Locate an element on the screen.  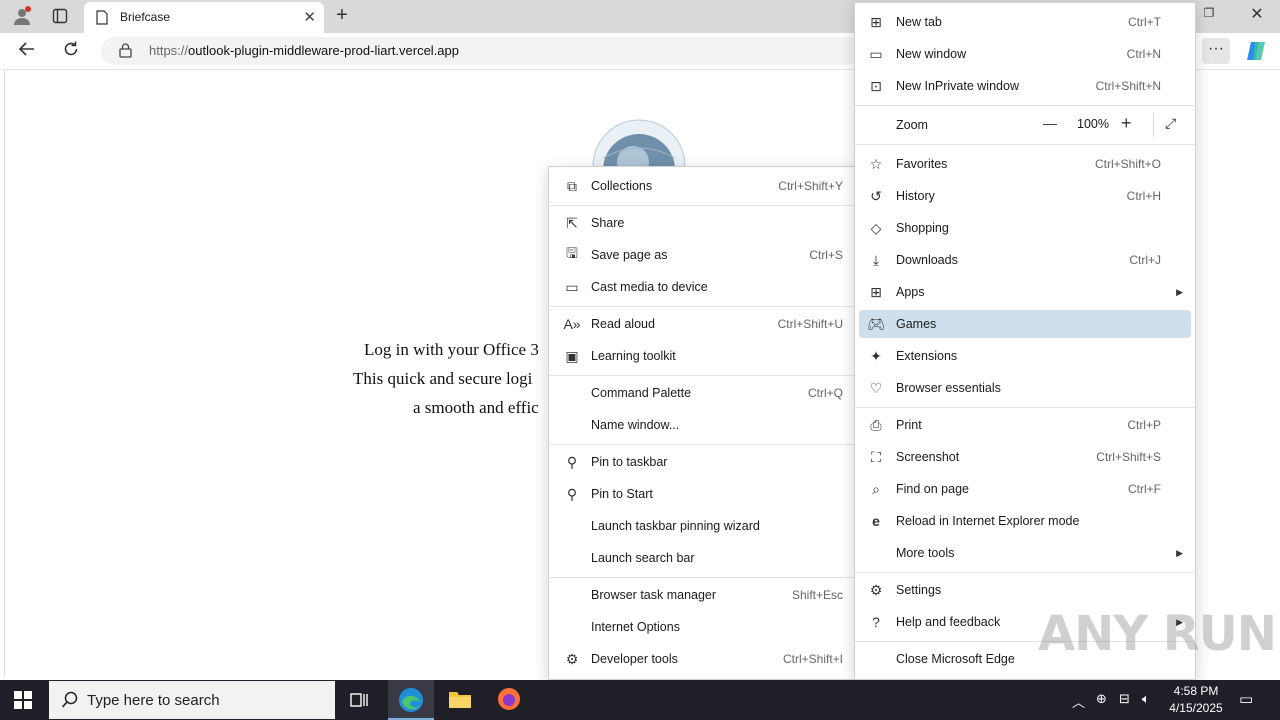
menu-item-pinning-wizard: Launch taskbar pinning wizard is located at coordinates (703, 526).